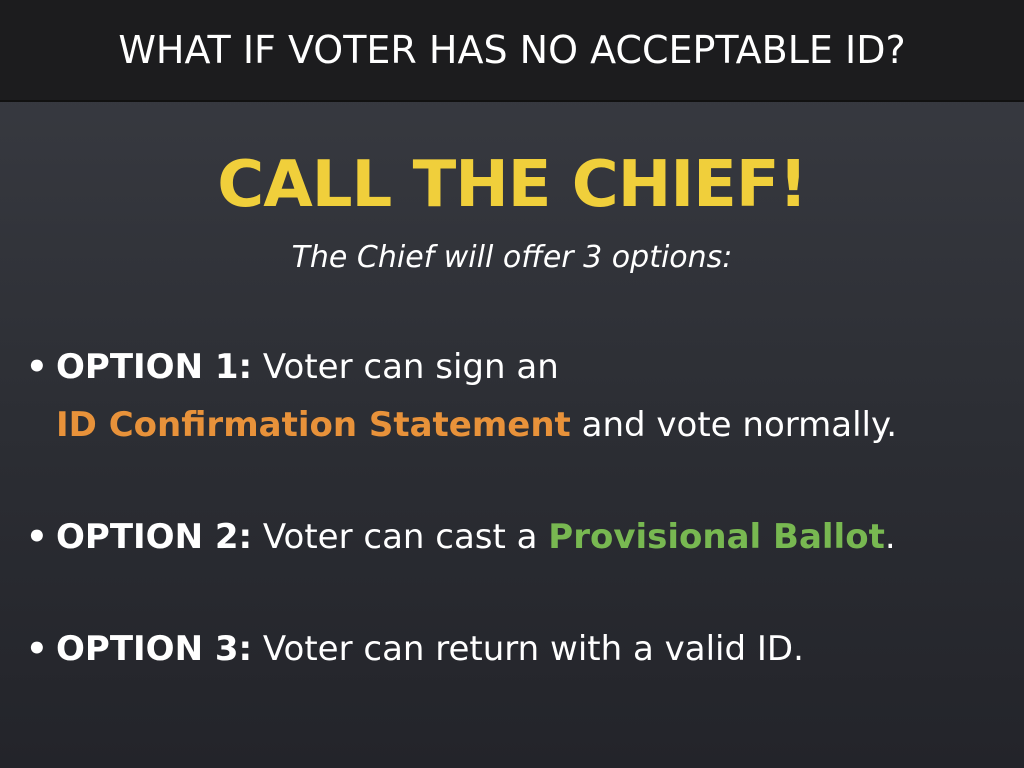  I want to click on option-1-text-end: and vote normally., so click(734, 425).